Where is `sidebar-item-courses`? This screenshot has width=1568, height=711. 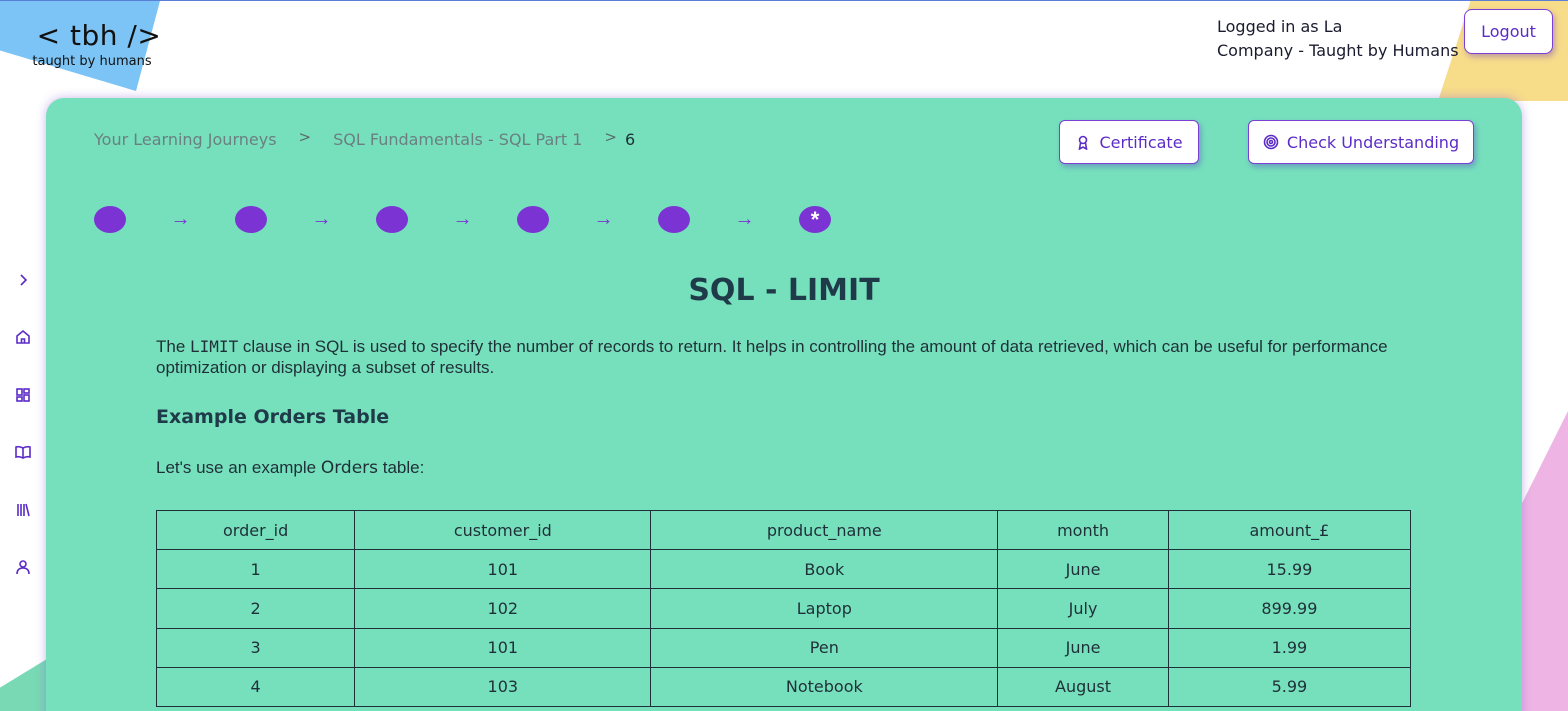
sidebar-item-courses is located at coordinates (23, 453).